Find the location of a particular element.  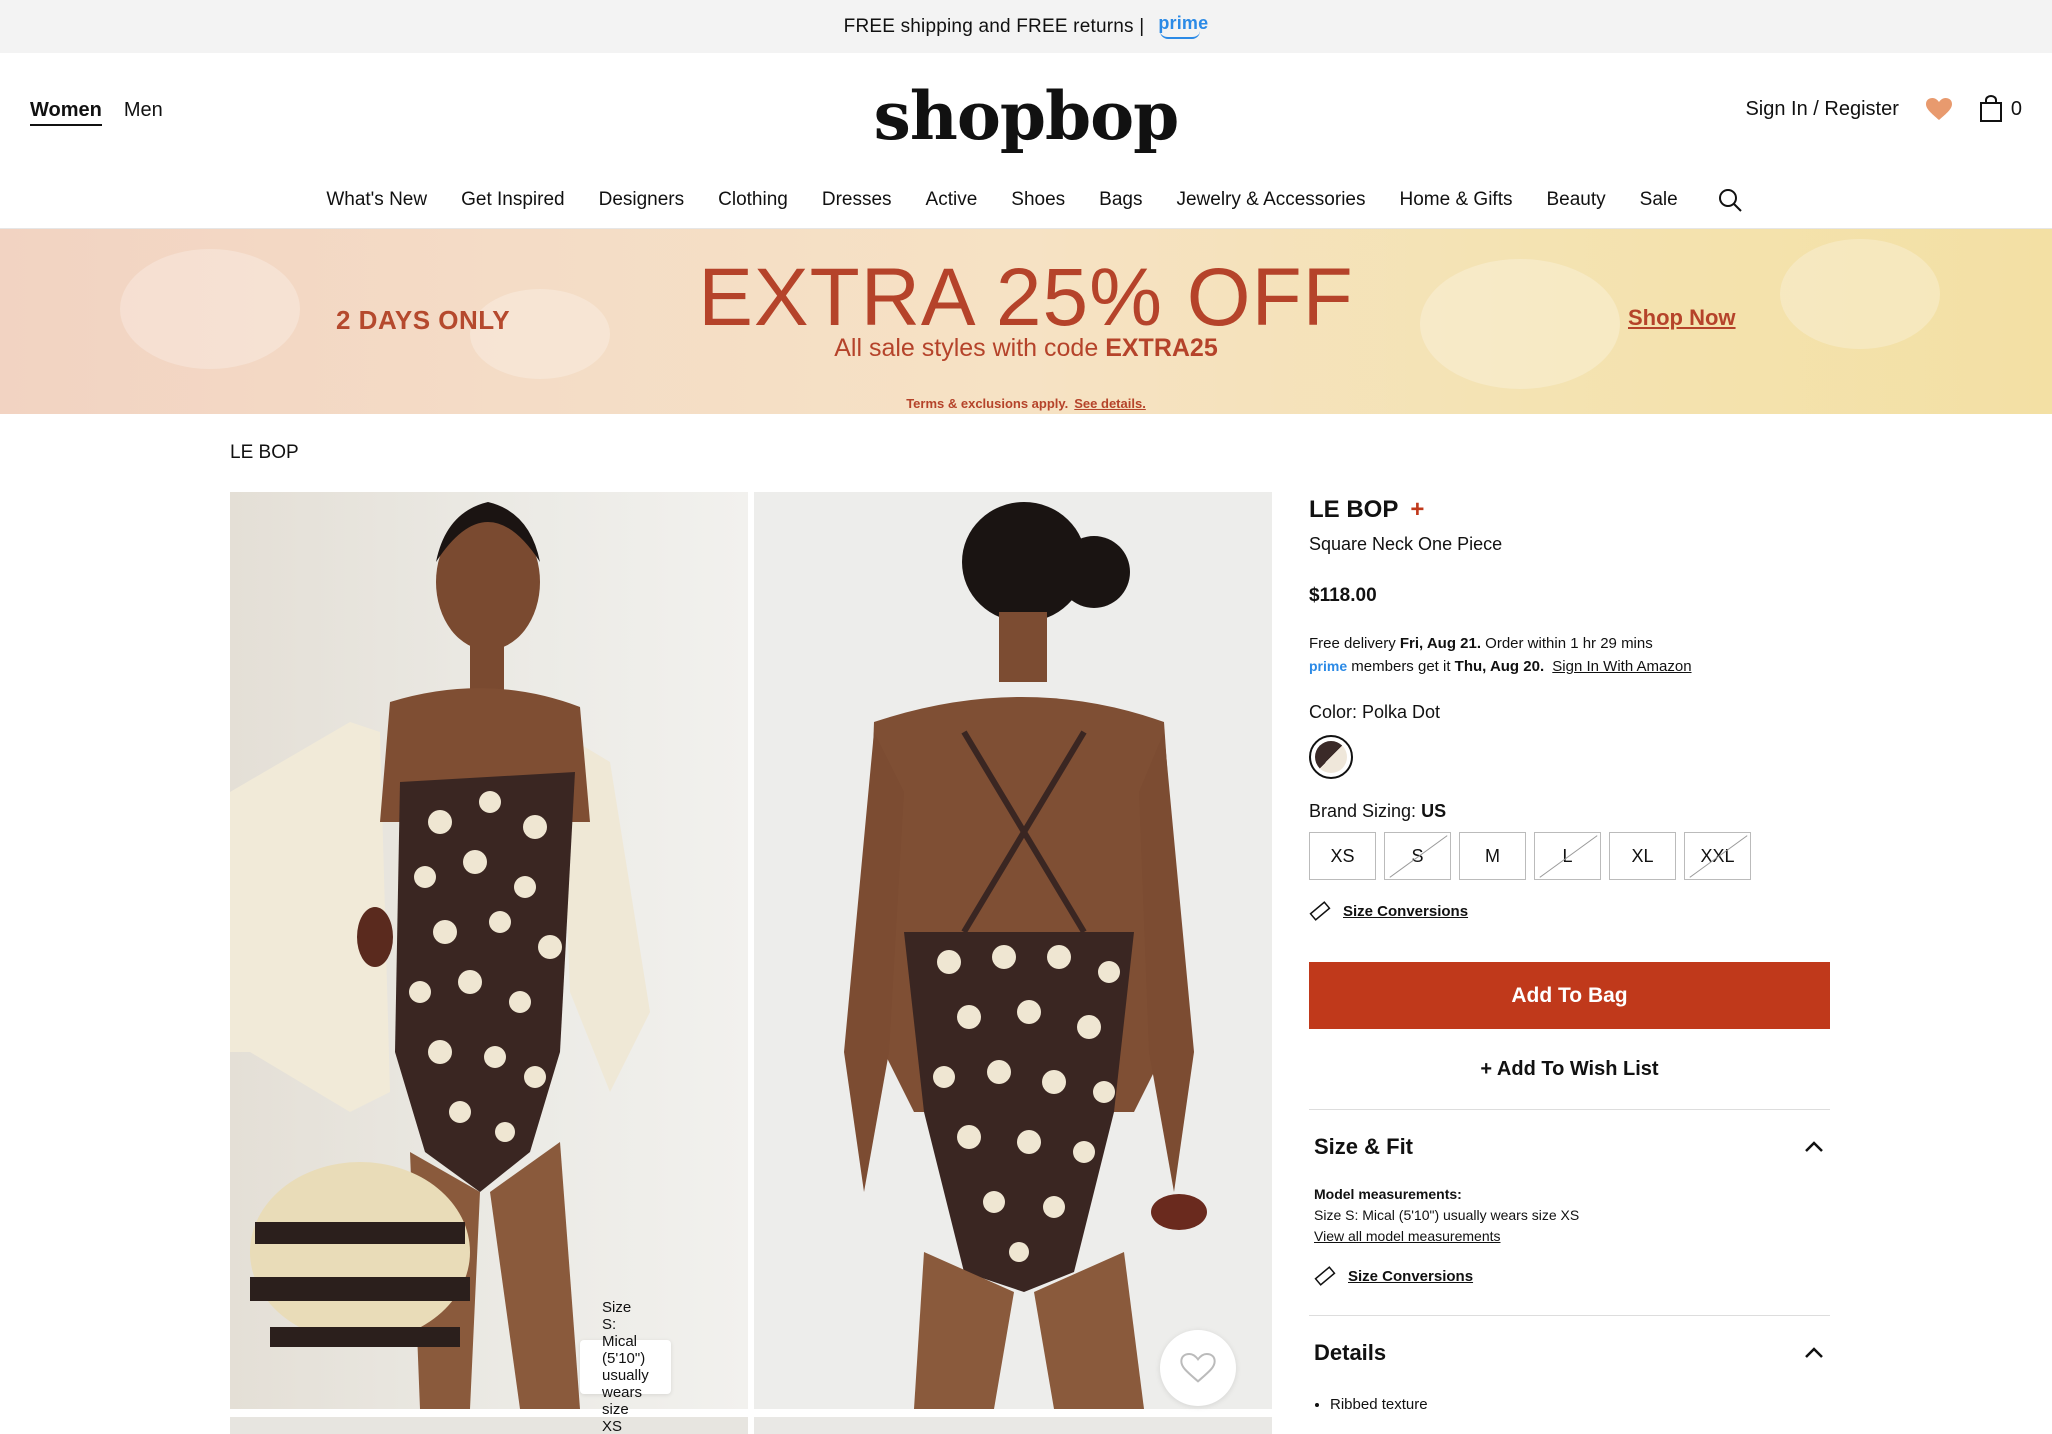

size-option-l: L is located at coordinates (1567, 856).